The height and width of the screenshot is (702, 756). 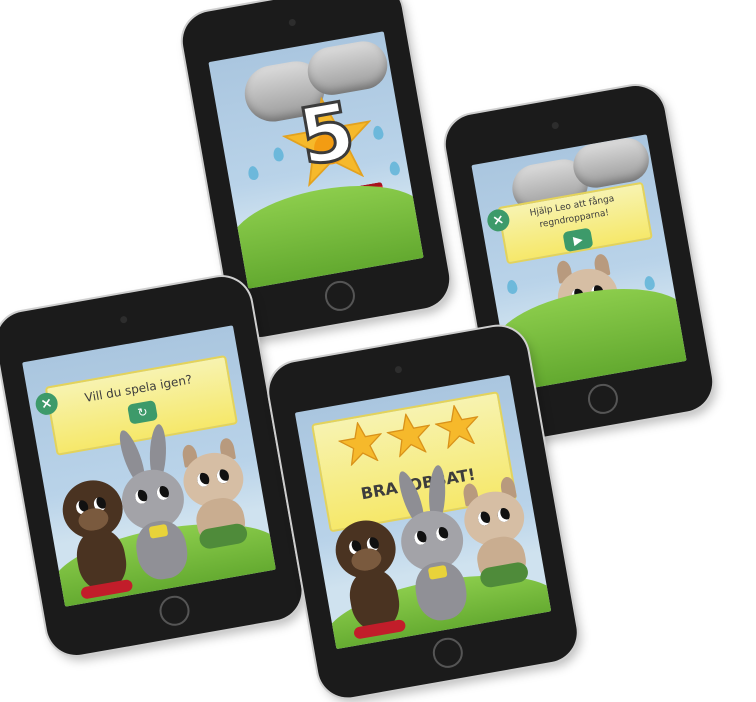 I want to click on replay-button: ↻, so click(x=143, y=412).